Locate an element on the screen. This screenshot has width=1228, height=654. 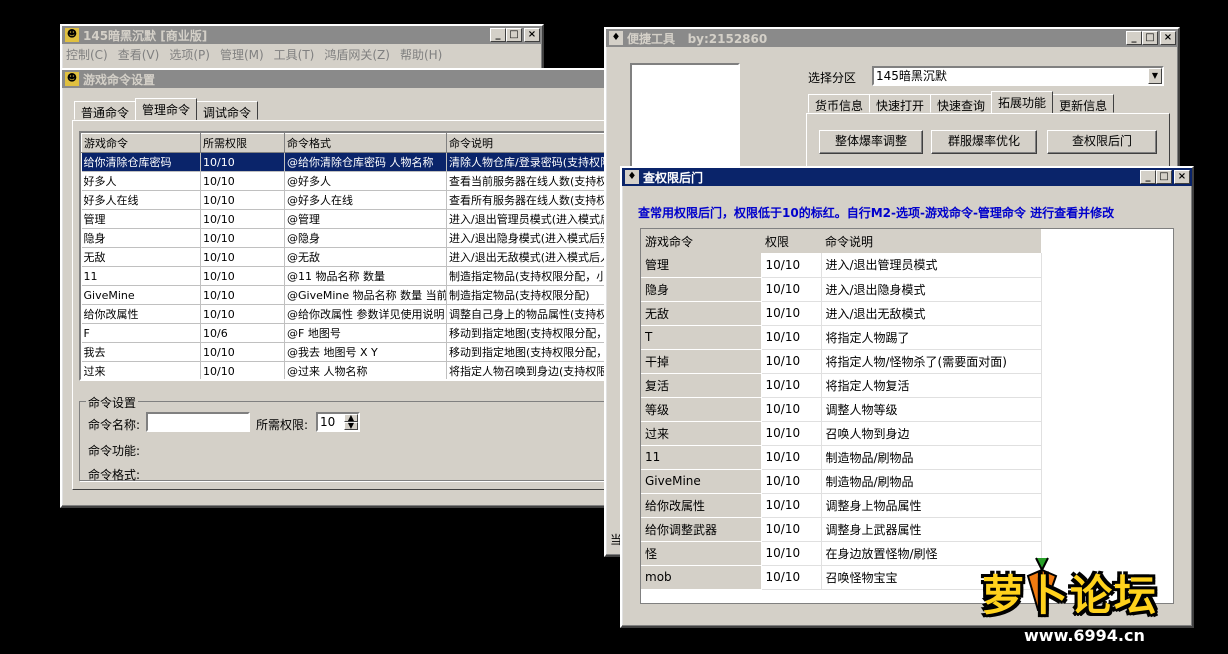
table-row: 给你改属性 10/10 调整身上物品属性 is located at coordinates (841, 505).